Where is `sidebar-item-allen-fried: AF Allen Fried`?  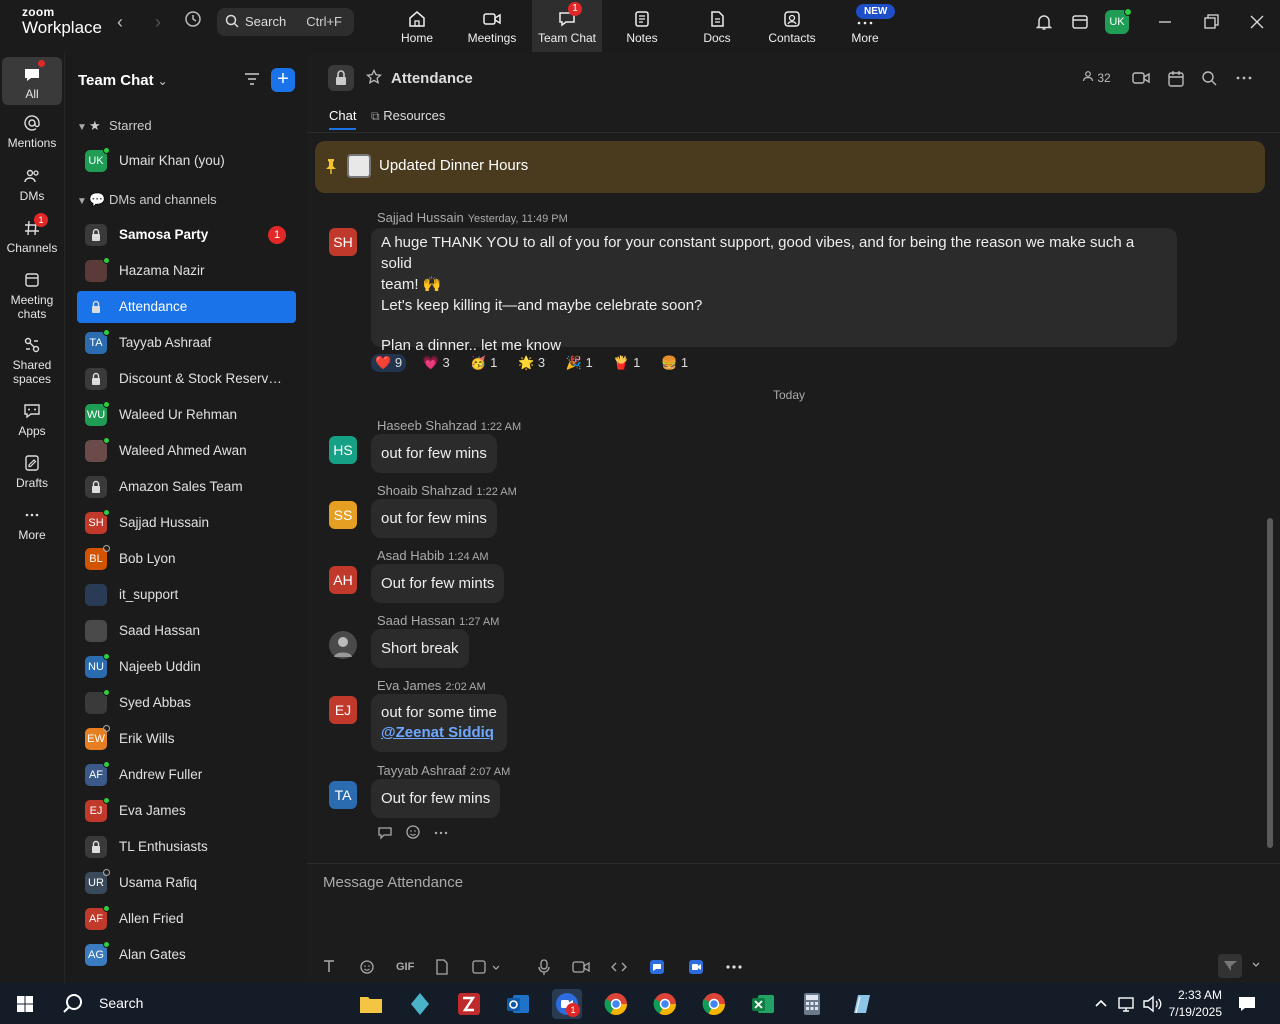 sidebar-item-allen-fried: AF Allen Fried is located at coordinates (186, 919).